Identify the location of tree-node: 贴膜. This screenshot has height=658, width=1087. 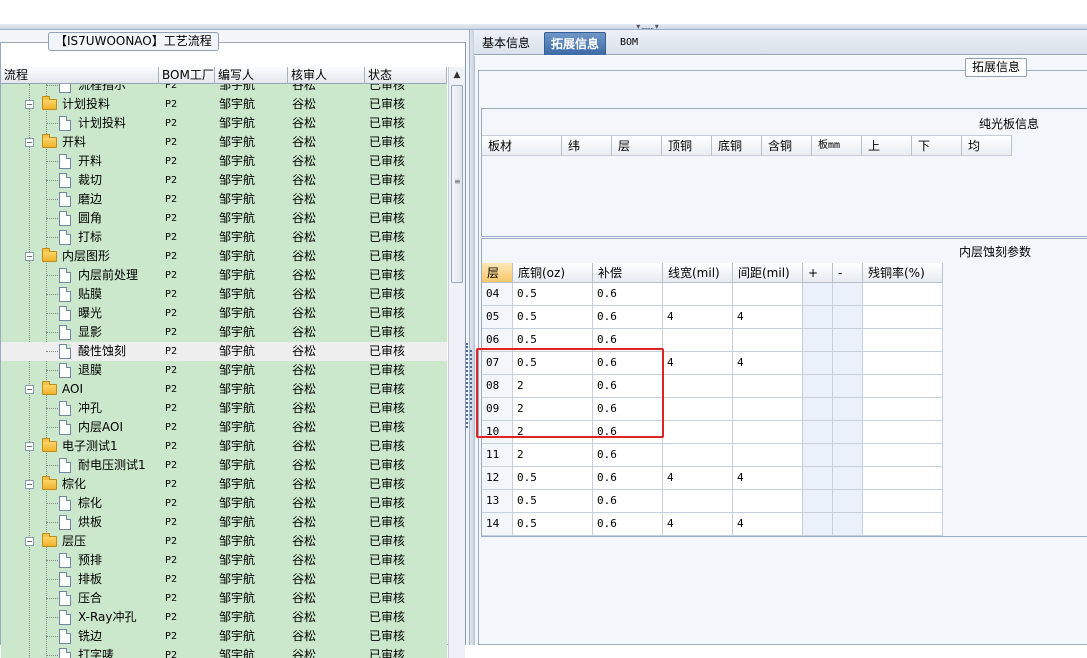
(80, 294).